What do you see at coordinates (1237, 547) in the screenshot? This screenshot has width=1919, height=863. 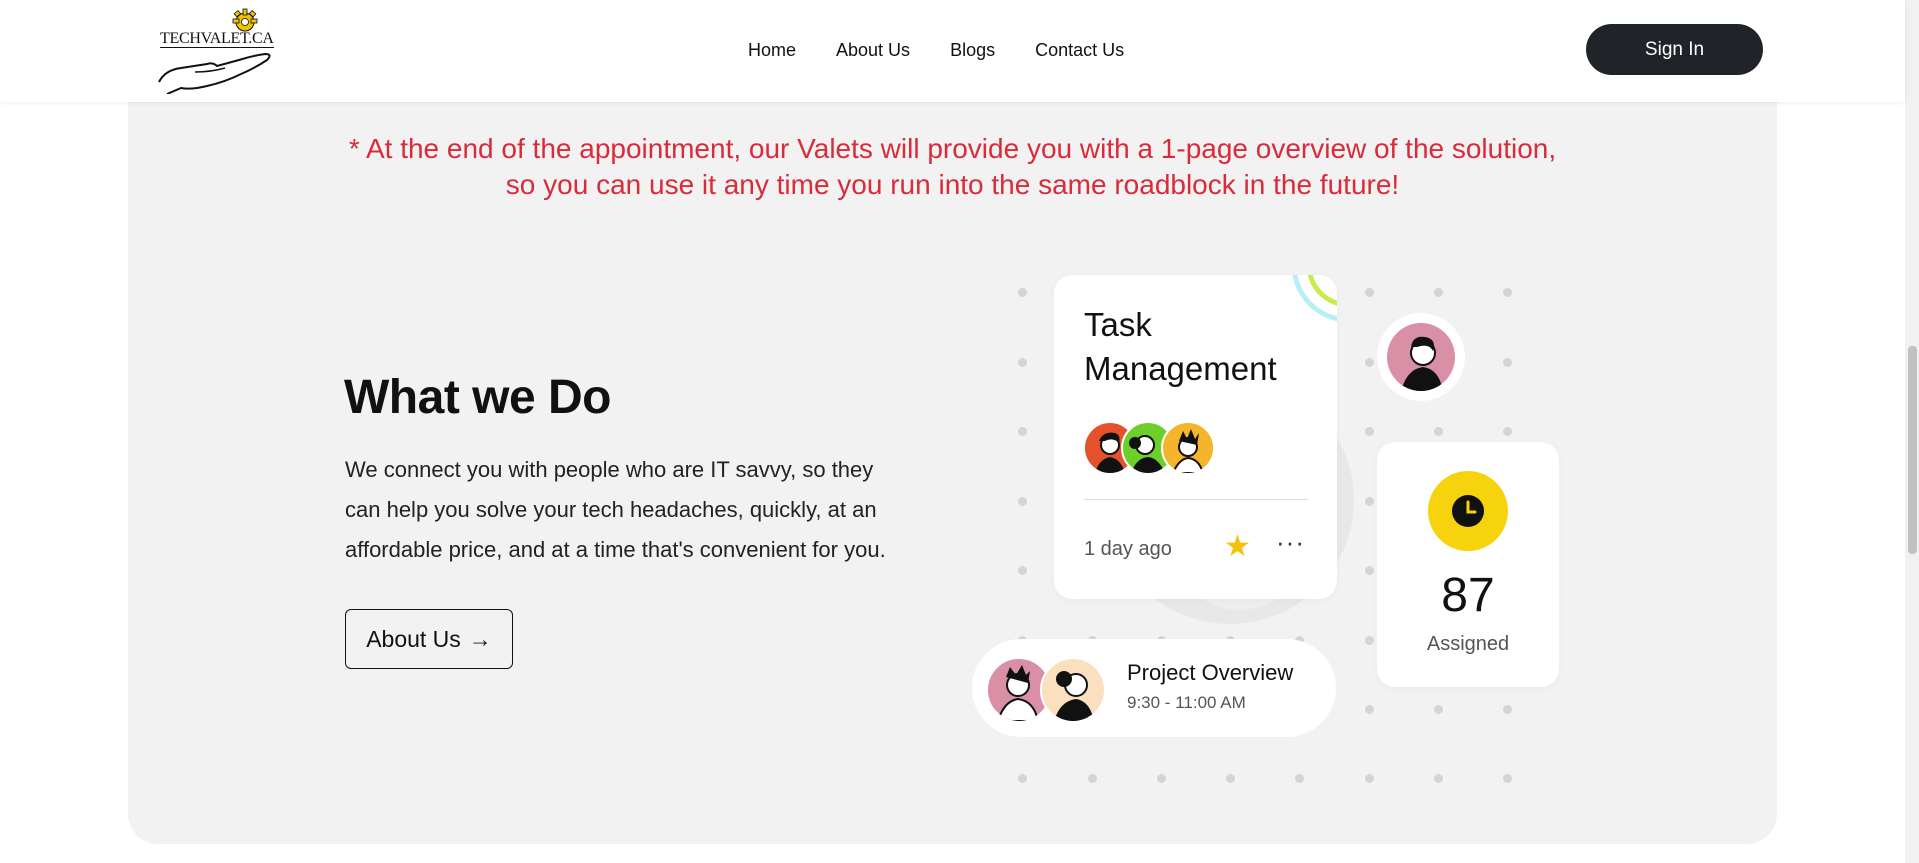 I see `star-icon: ★` at bounding box center [1237, 547].